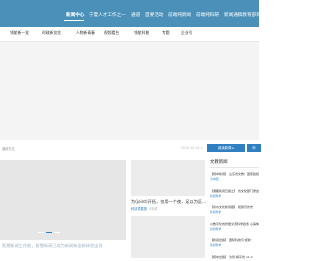 Image resolution: width=320 pixels, height=261 pixels. What do you see at coordinates (154, 16) in the screenshot?
I see `nav-item-activities: 首要活动` at bounding box center [154, 16].